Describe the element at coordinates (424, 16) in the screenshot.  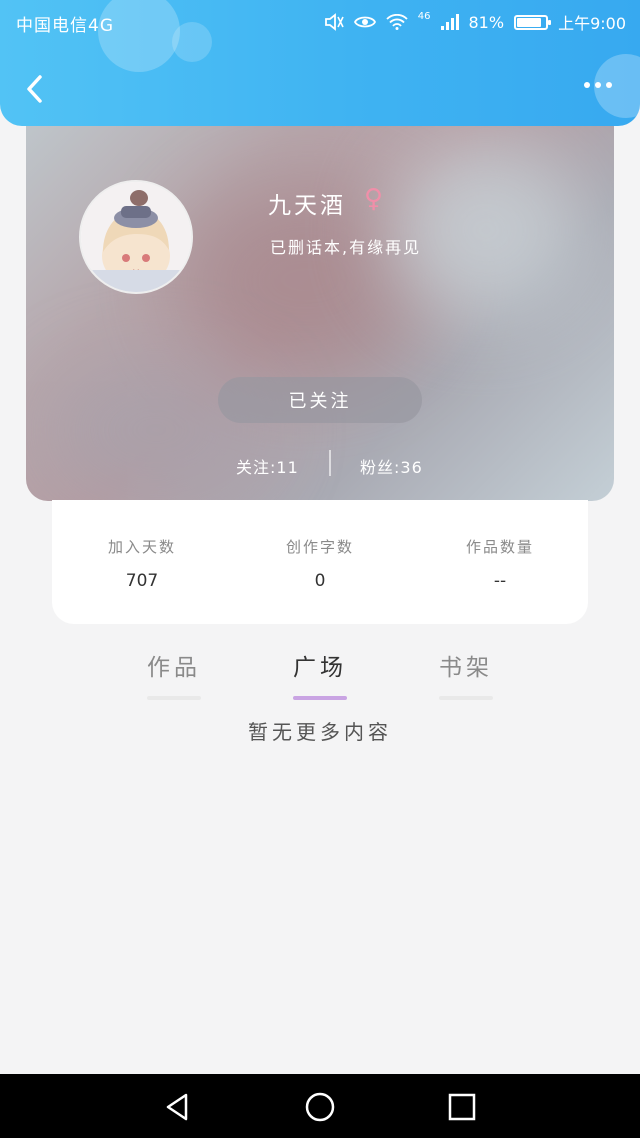
I see `network-label: 46` at that location.